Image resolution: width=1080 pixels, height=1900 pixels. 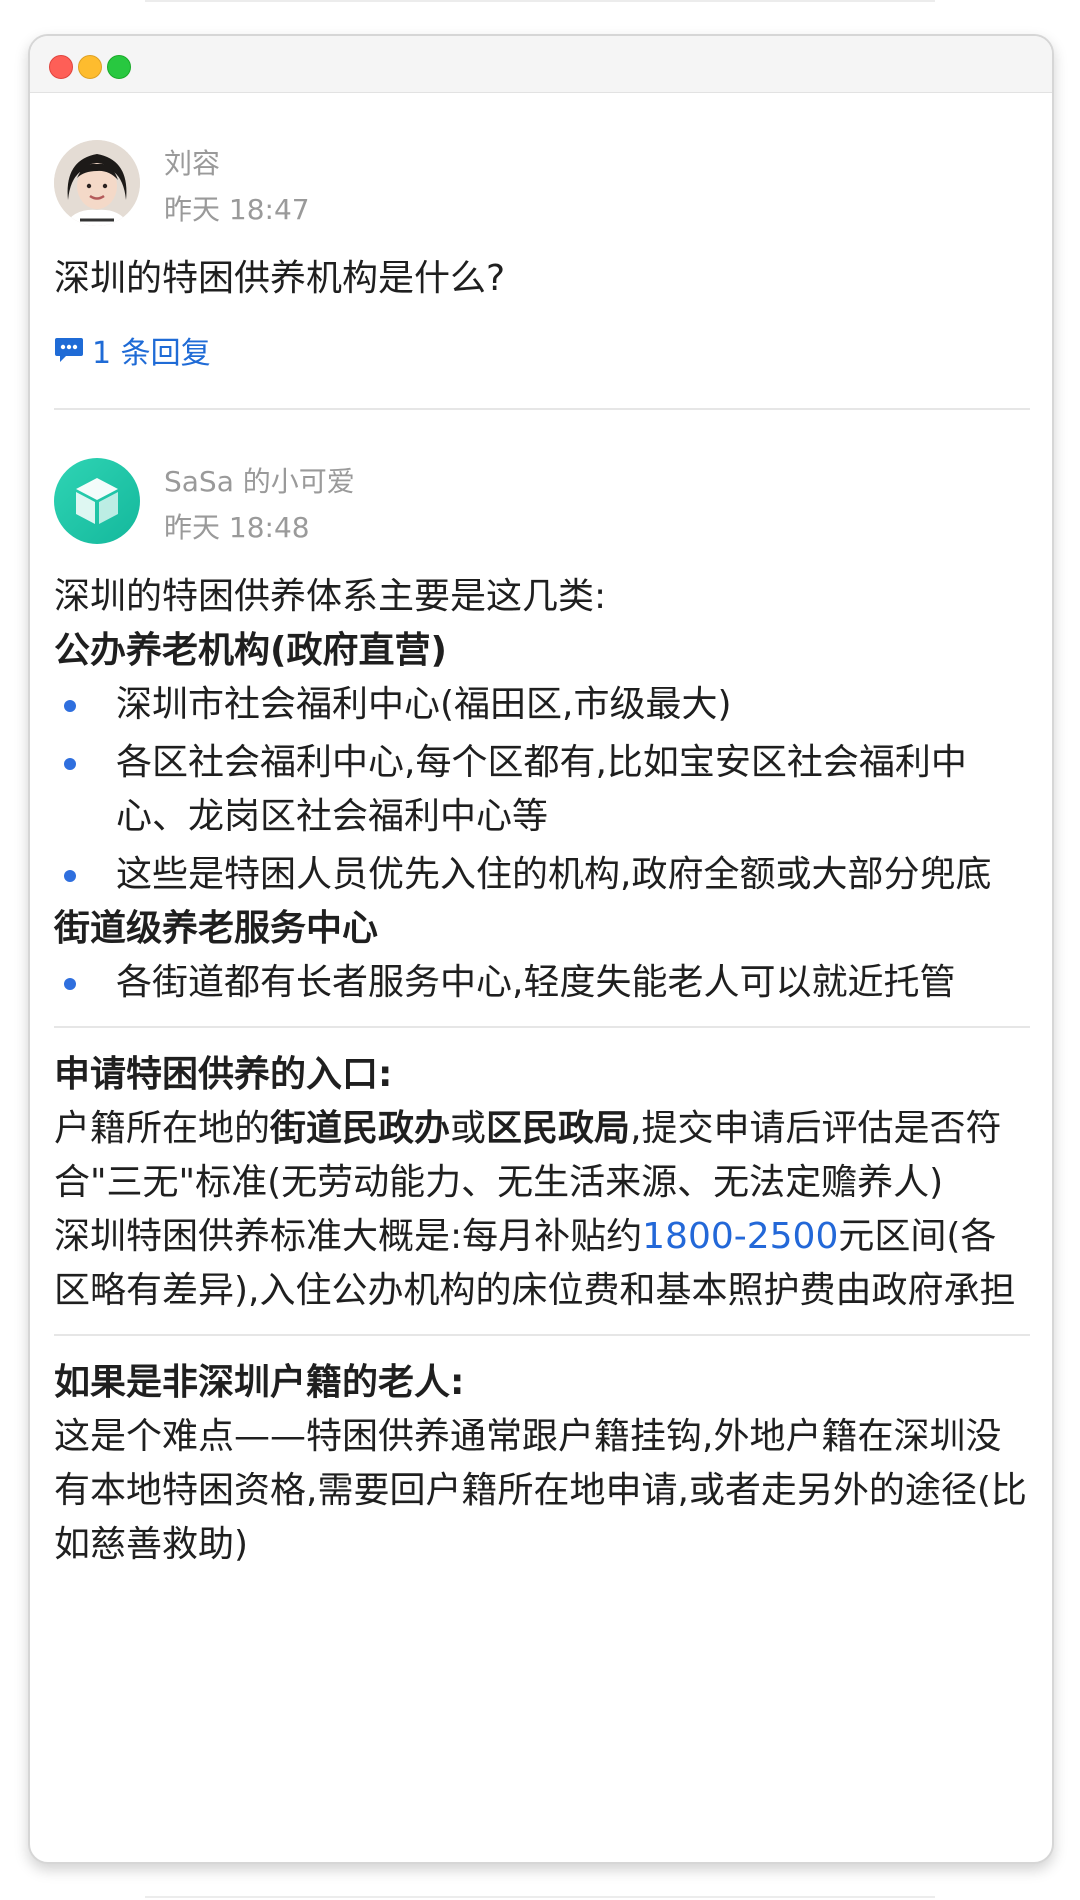 What do you see at coordinates (541, 64) in the screenshot?
I see `title-bar` at bounding box center [541, 64].